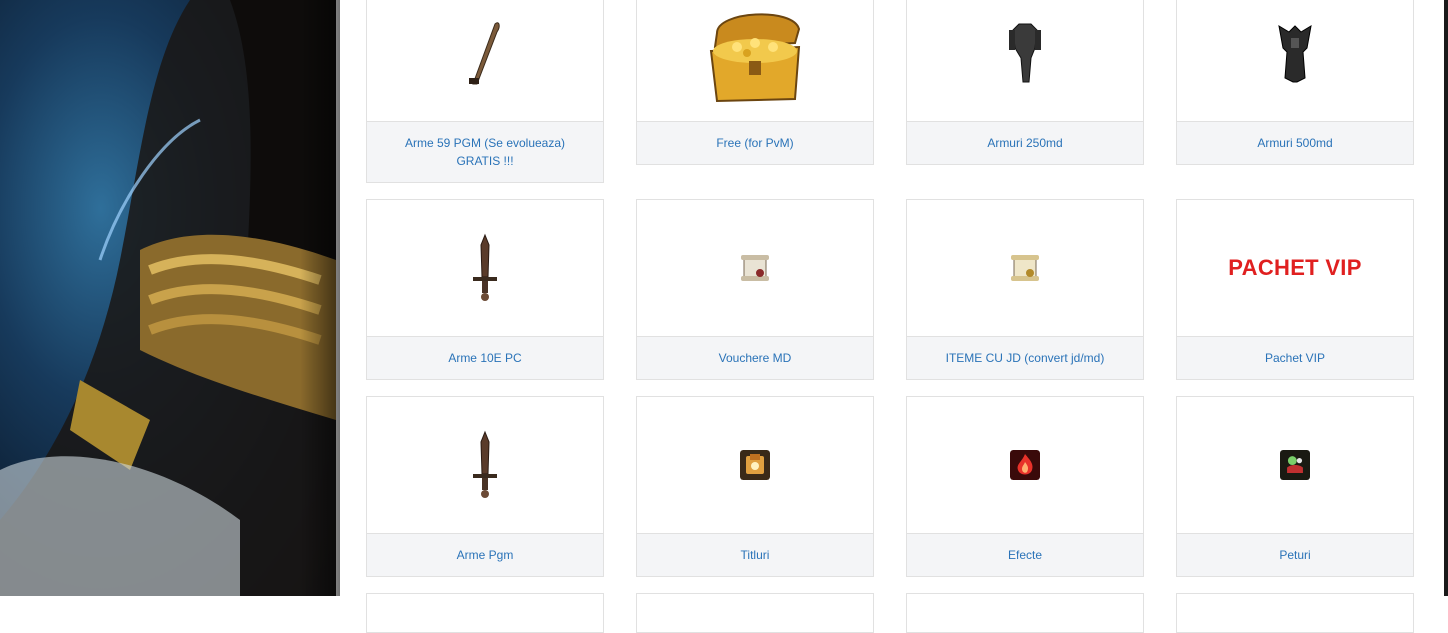 The height and width of the screenshot is (633, 1448). I want to click on category-card: Arme Pgm, so click(485, 486).